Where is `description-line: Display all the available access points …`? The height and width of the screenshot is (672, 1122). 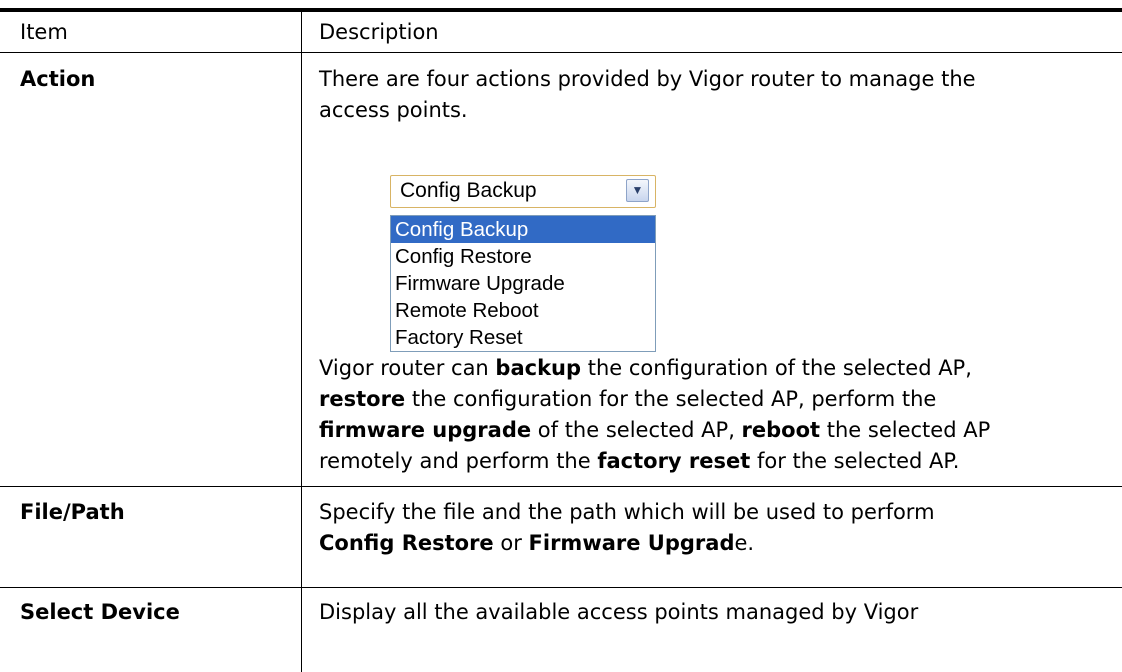
description-line: Display all the available access points … is located at coordinates (619, 612).